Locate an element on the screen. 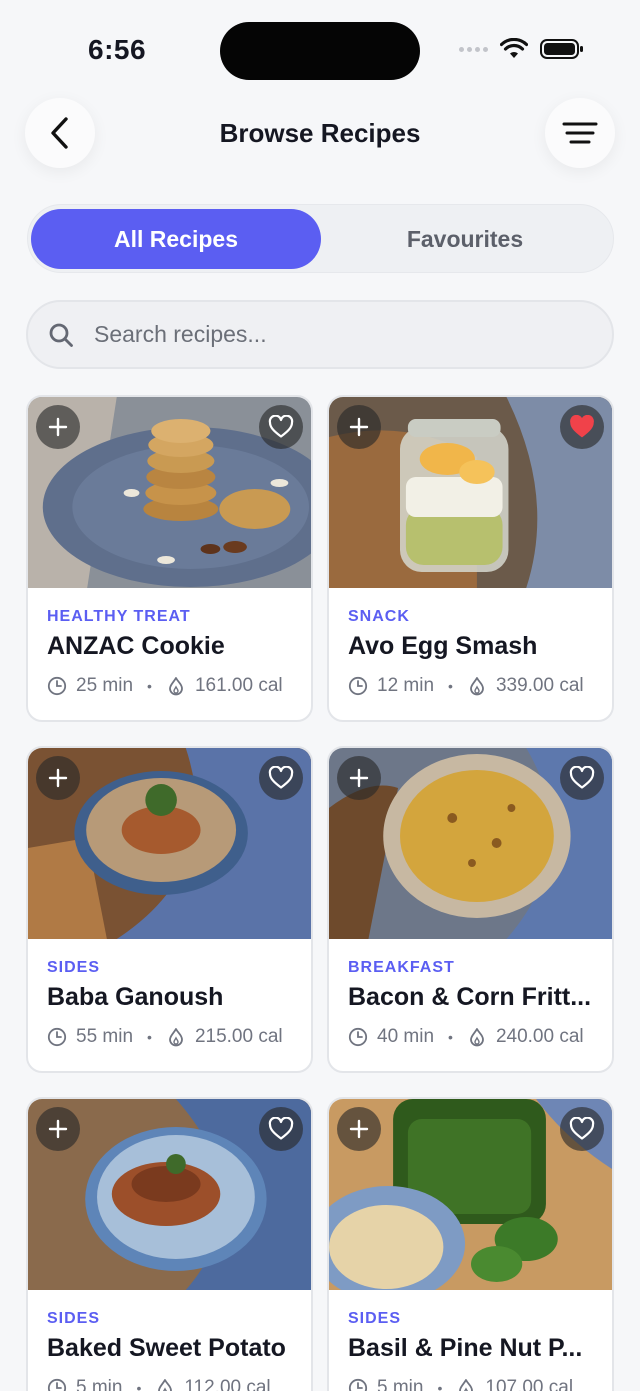 This screenshot has width=640, height=1391. page-title: Browse Recipes is located at coordinates (320, 133).